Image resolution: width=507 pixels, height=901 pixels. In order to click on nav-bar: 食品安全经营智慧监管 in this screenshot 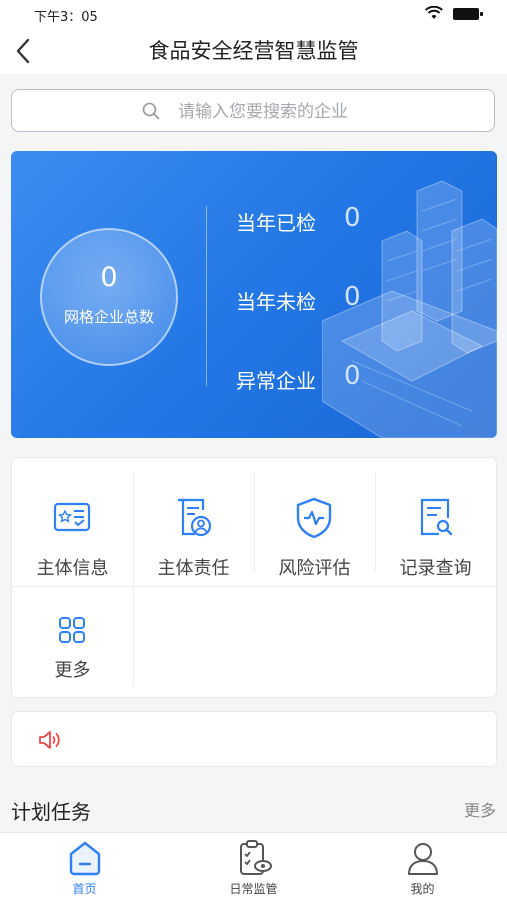, I will do `click(253, 51)`.